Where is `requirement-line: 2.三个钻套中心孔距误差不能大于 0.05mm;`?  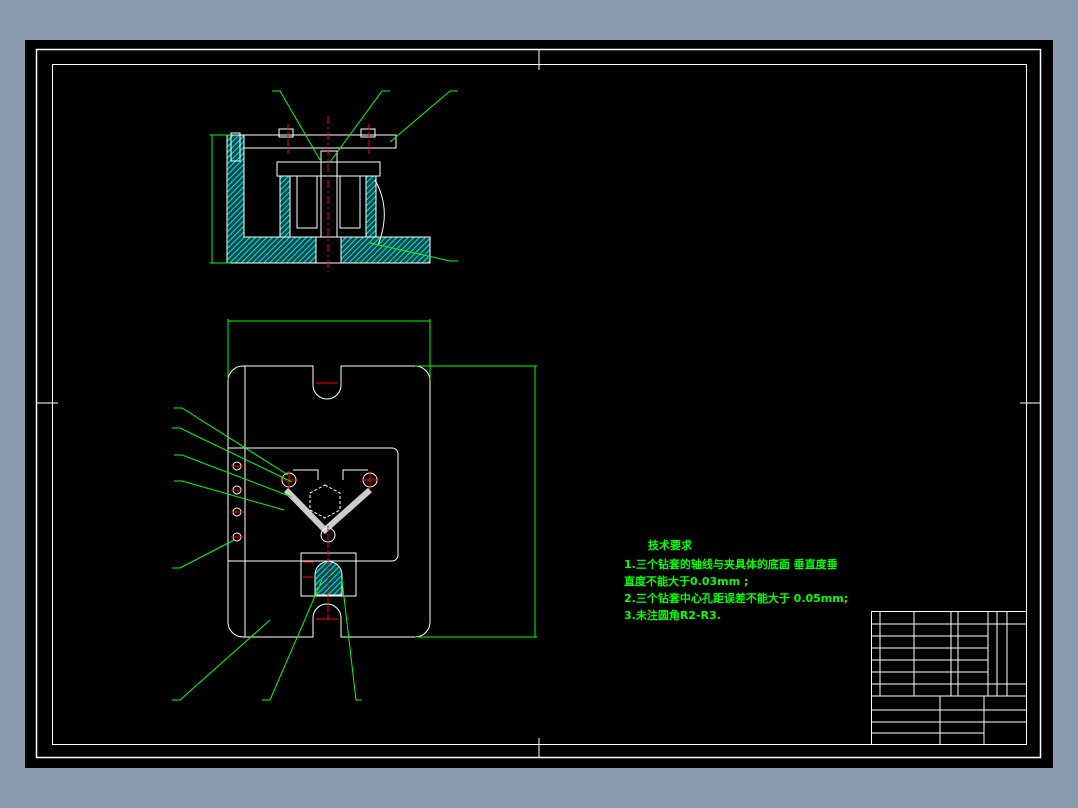
requirement-line: 2.三个钻套中心孔距误差不能大于 0.05mm; is located at coordinates (736, 598).